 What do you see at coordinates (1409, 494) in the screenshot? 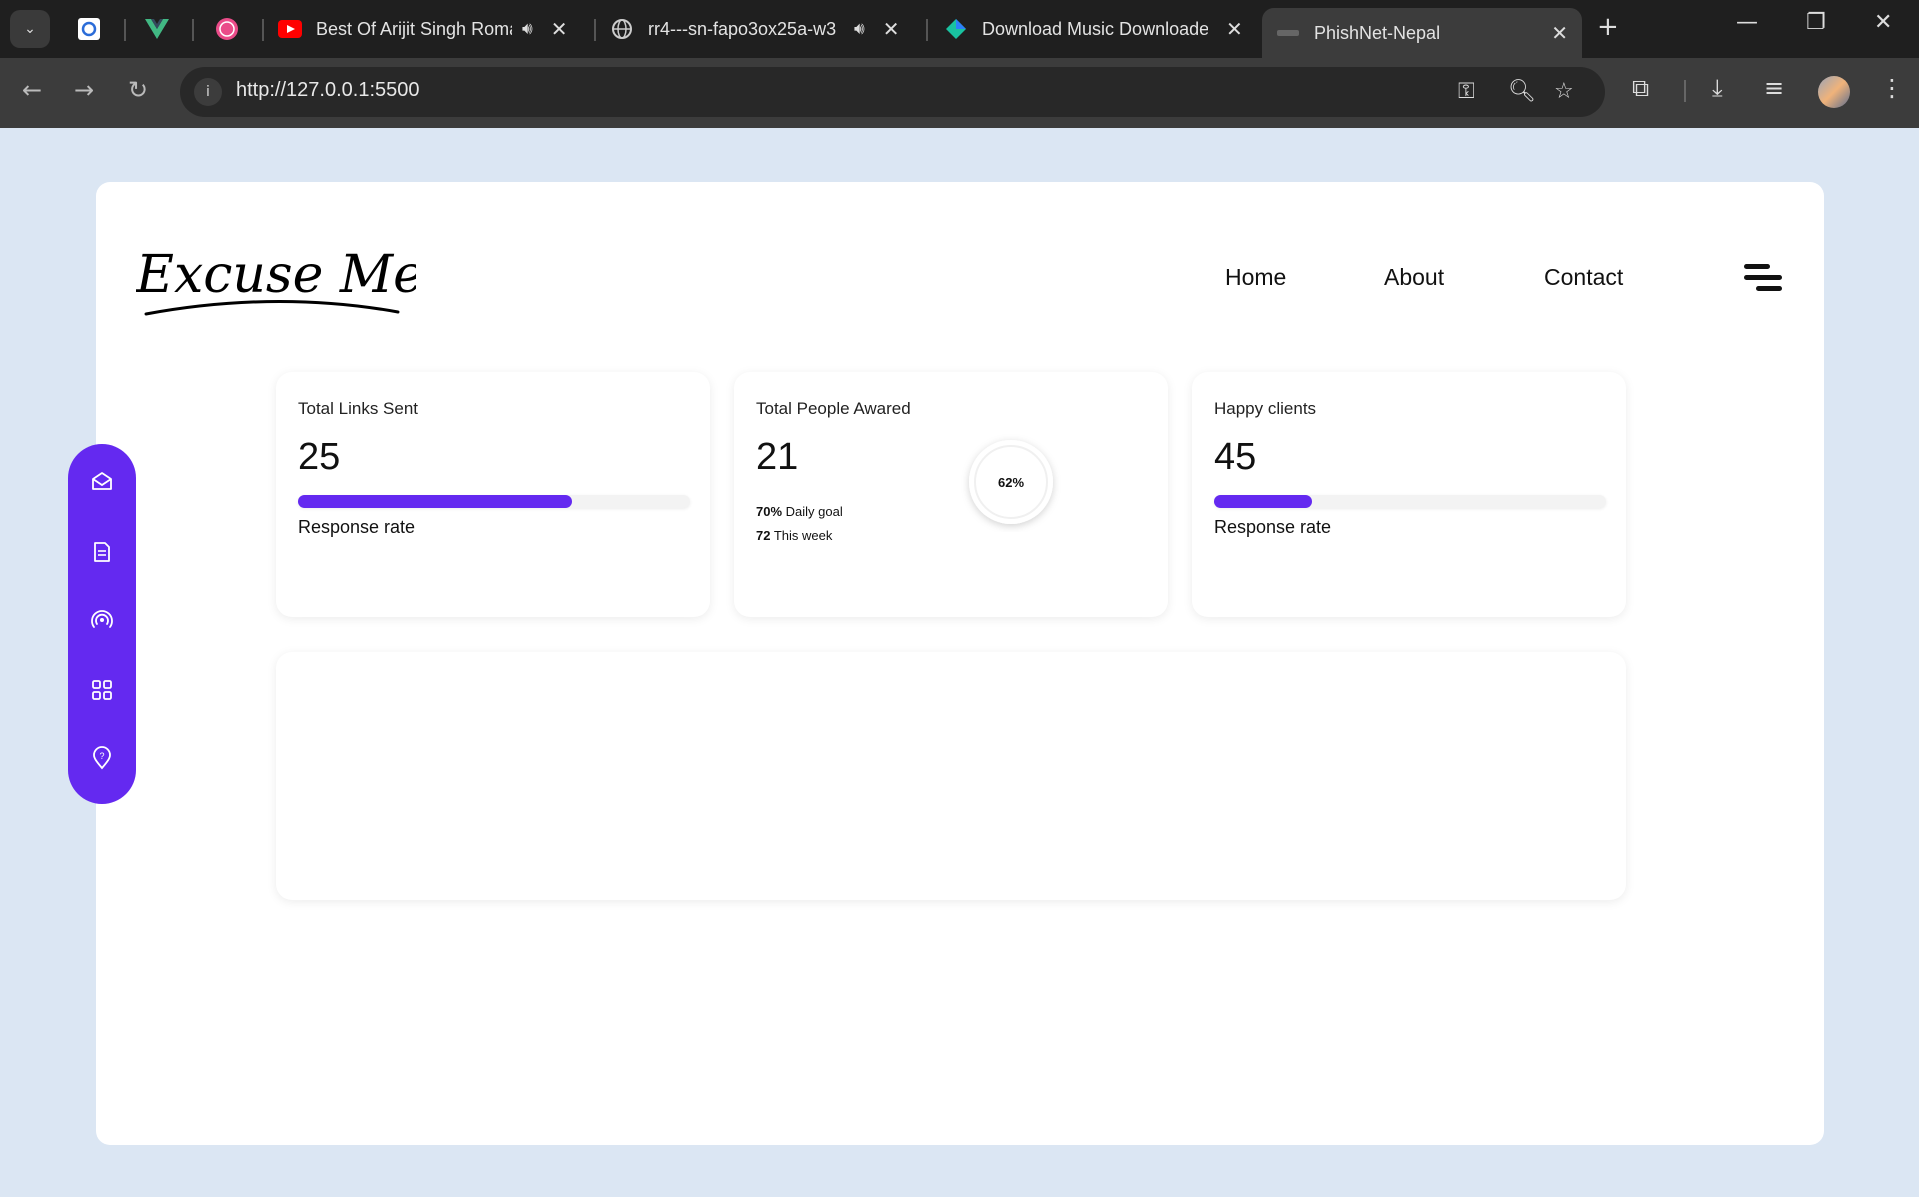
I see `stat-card-happy-clients: Happy clients 45 Response rate` at bounding box center [1409, 494].